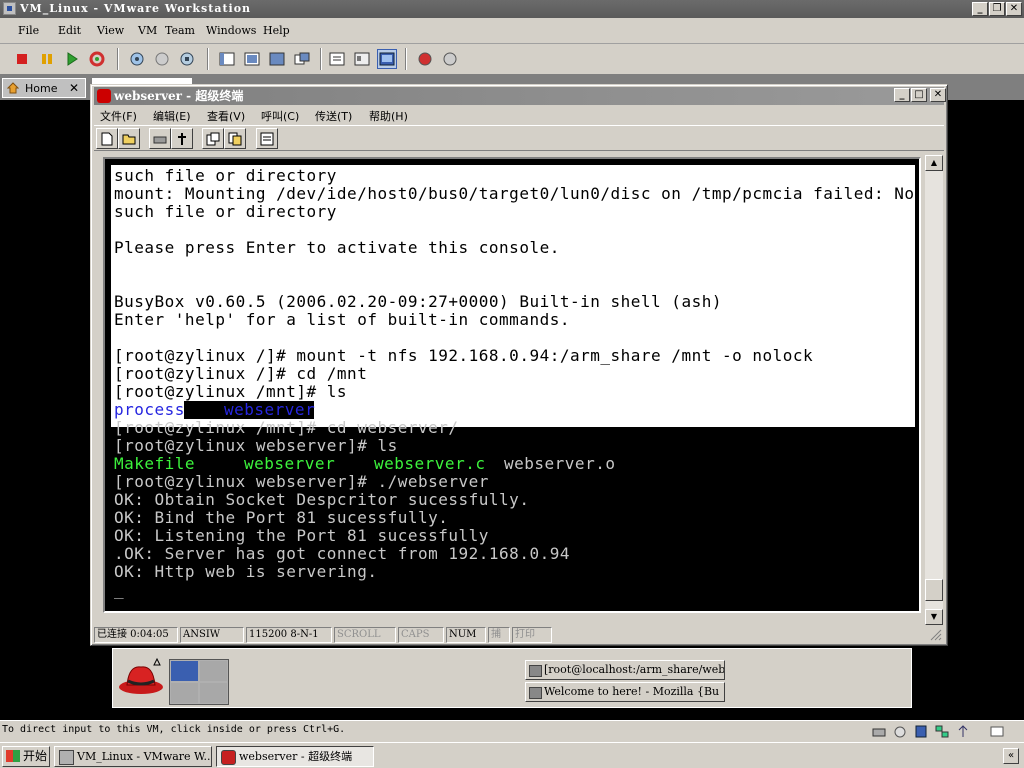 The image size is (1024, 768). I want to click on taskbar-item-hyperterminal: webserver - 超级终端, so click(295, 756).